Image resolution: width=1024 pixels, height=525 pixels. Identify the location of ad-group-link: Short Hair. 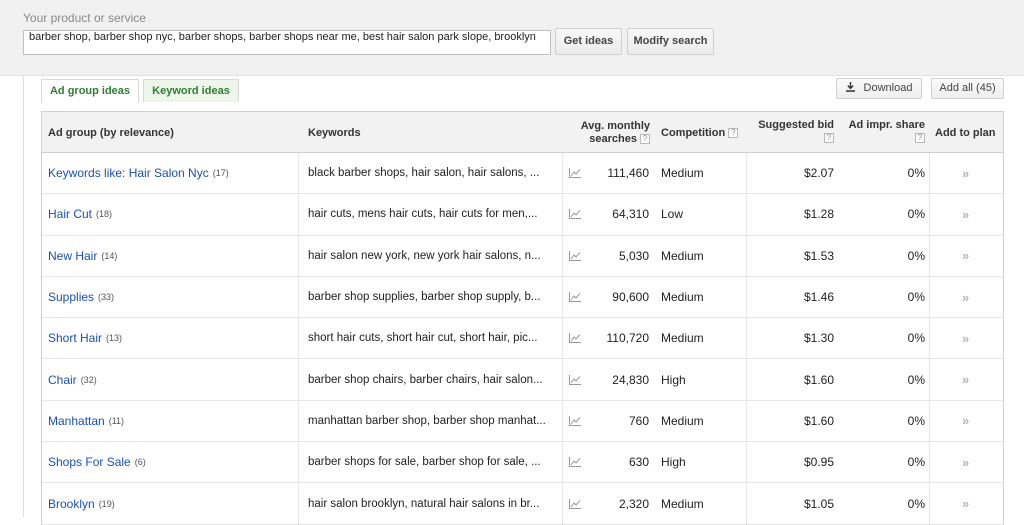
(75, 338).